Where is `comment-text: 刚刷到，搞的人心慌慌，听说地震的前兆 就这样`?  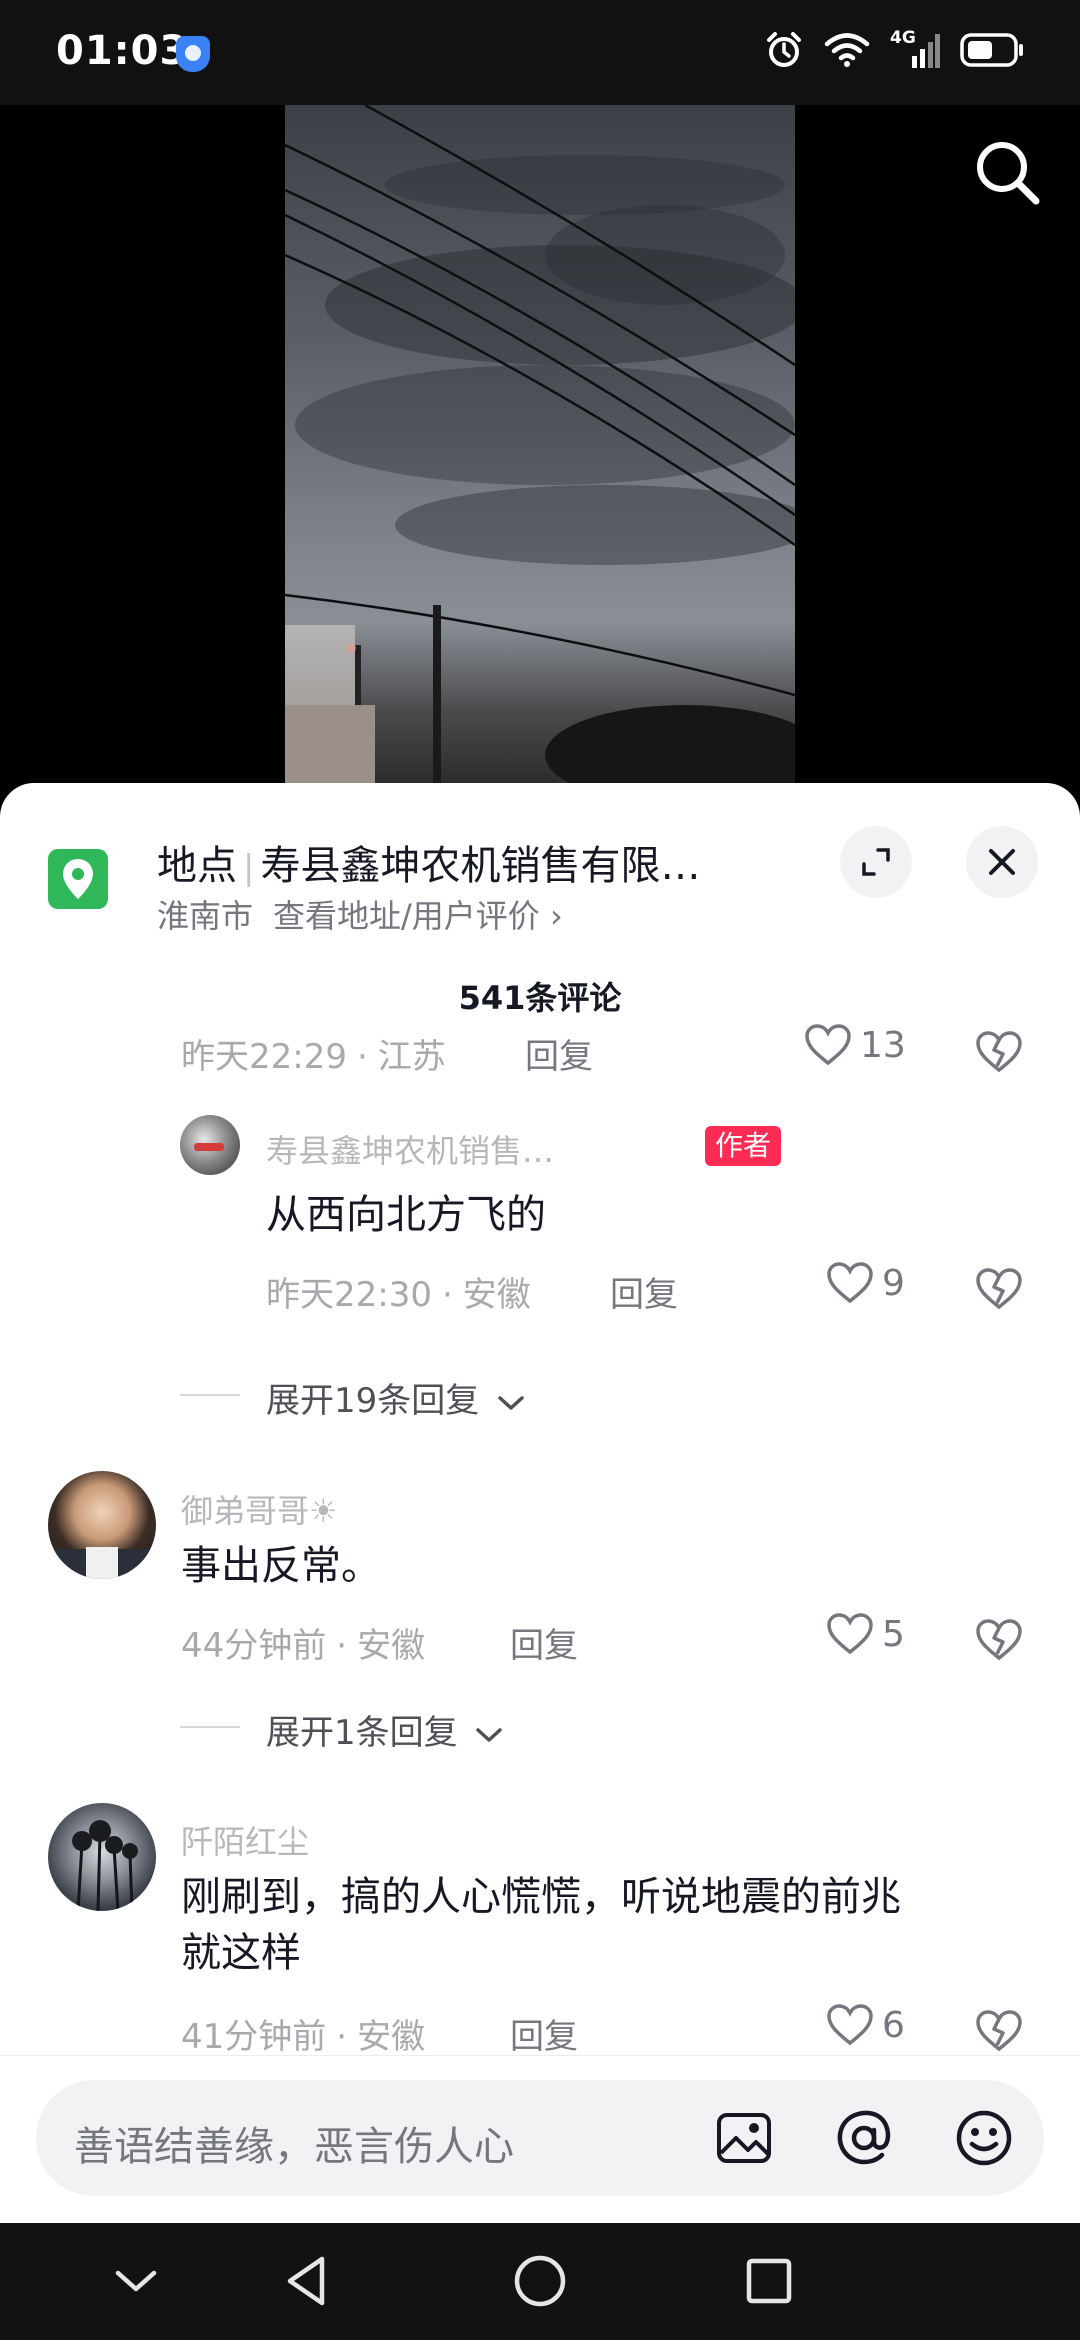
comment-text: 刚刷到，搞的人心慌慌，听说地震的前兆 就这样 is located at coordinates (541, 1925).